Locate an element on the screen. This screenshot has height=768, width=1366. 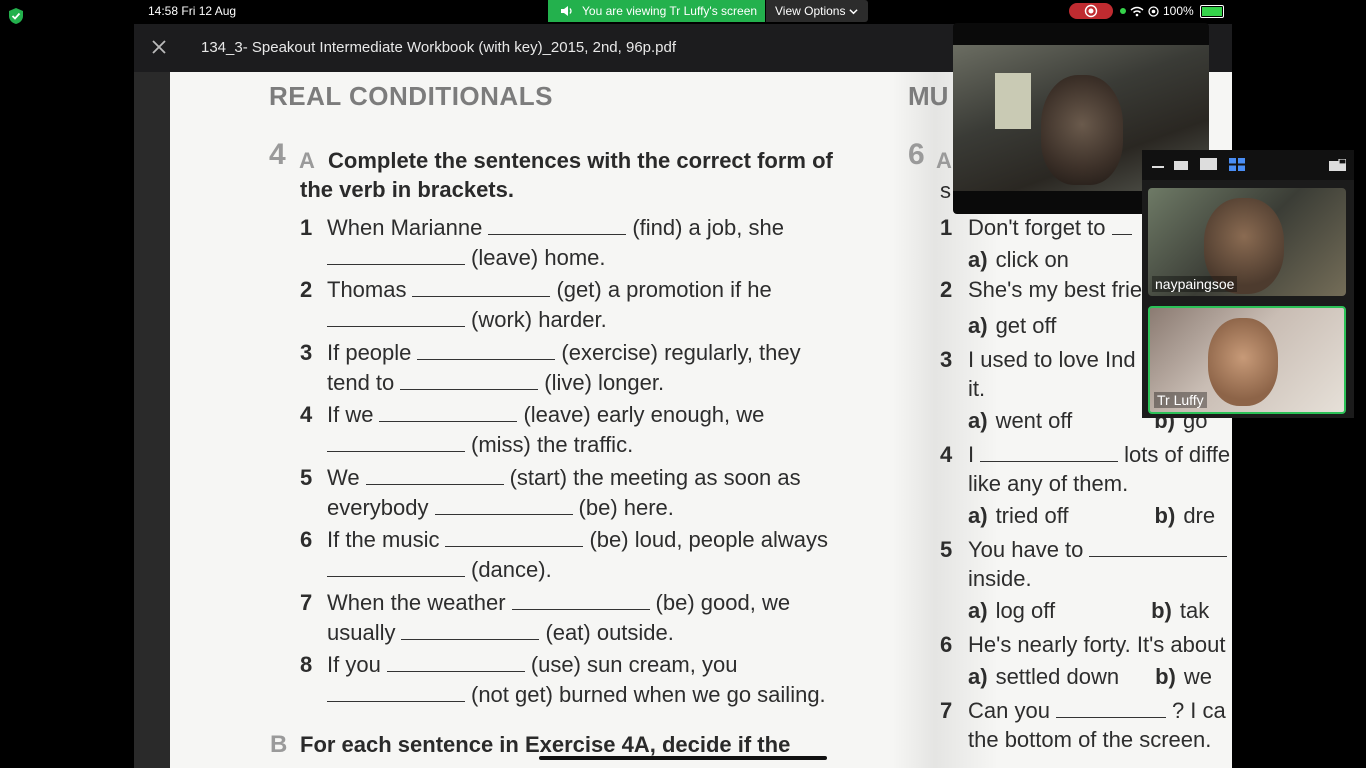
participant-gallery: naypaingsoe Tr Luffy is located at coordinates (1248, 284).